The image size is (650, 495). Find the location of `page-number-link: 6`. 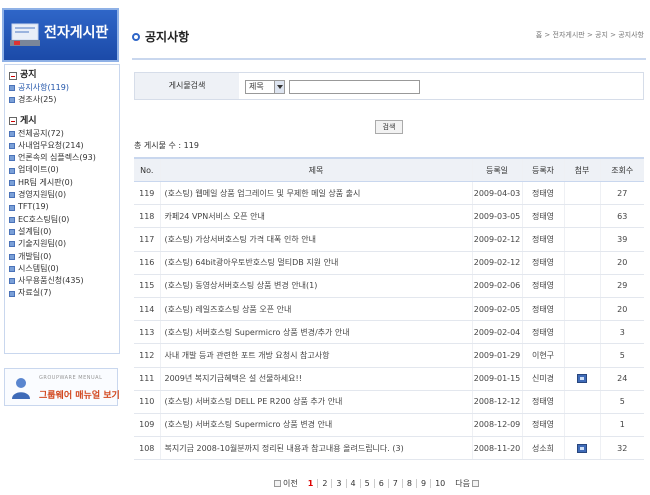

page-number-link: 6 is located at coordinates (380, 483).